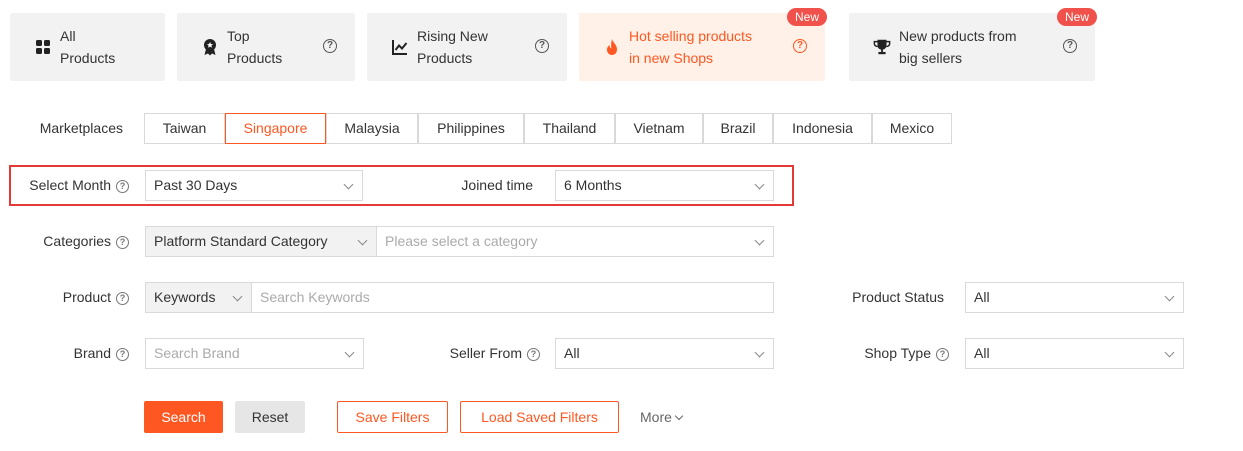 The width and height of the screenshot is (1243, 451). Describe the element at coordinates (400, 47) in the screenshot. I see `trending-line-icon` at that location.